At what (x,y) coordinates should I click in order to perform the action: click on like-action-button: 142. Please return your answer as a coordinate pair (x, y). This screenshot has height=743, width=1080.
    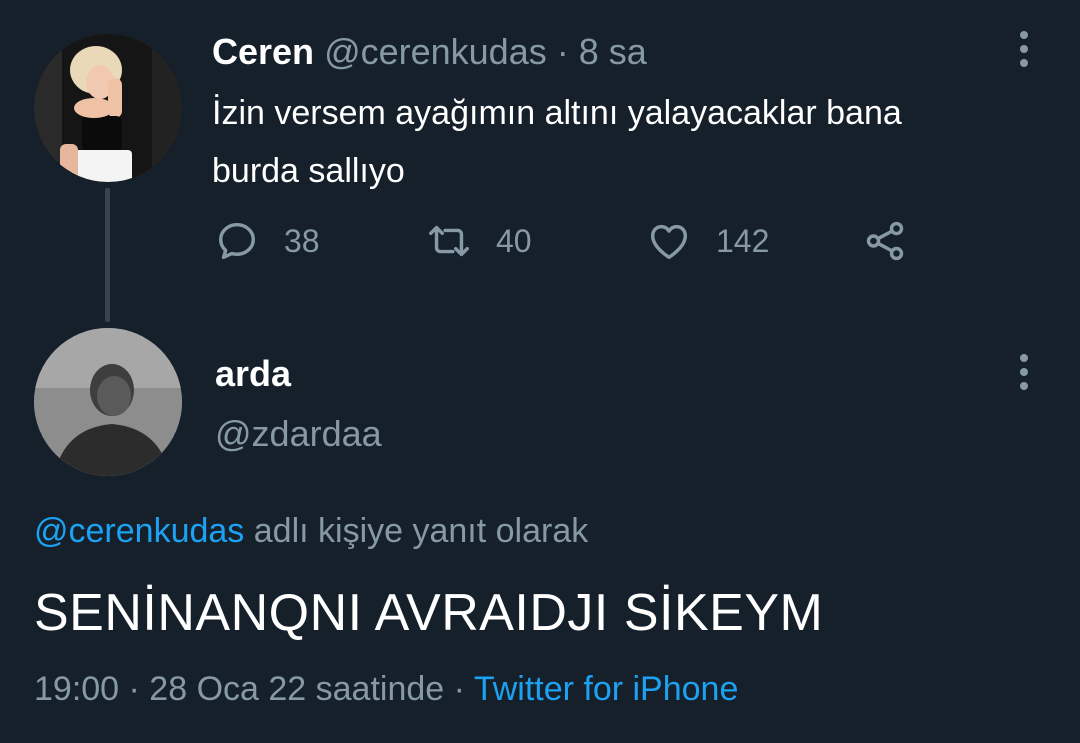
    Looking at the image, I should click on (707, 241).